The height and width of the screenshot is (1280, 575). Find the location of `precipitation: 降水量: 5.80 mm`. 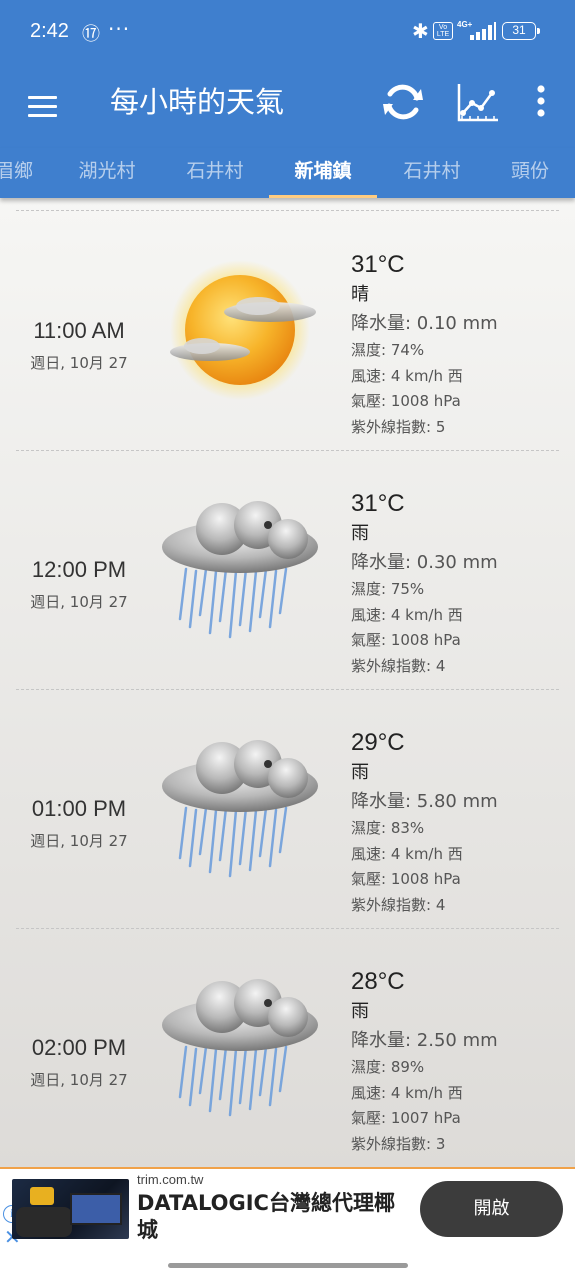

precipitation: 降水量: 5.80 mm is located at coordinates (424, 801).